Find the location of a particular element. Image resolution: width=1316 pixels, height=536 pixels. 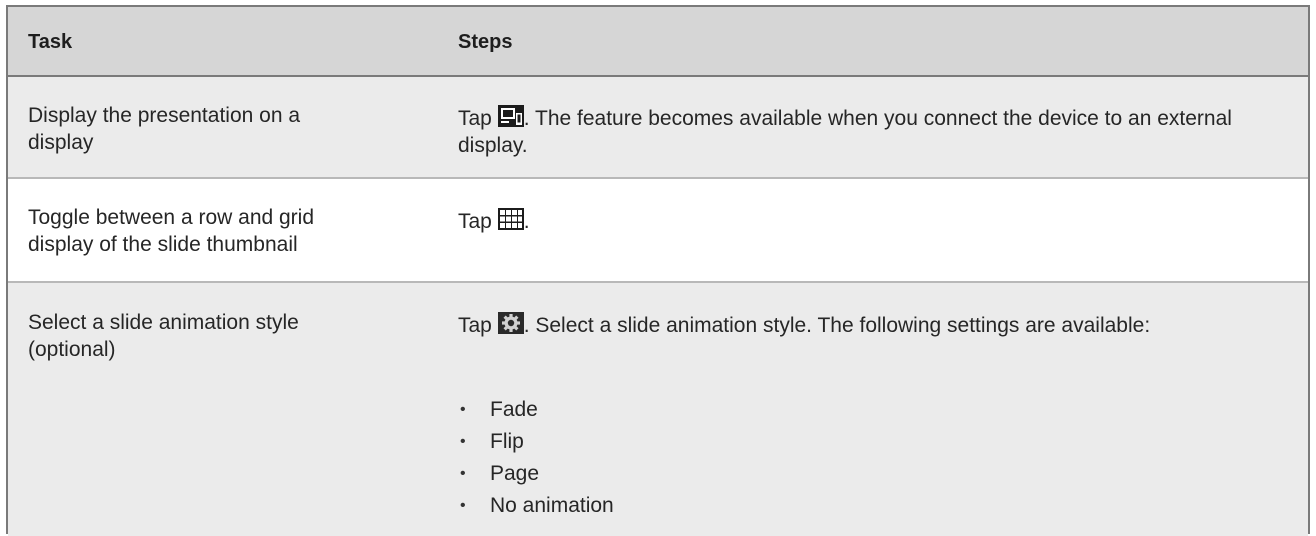

settings-gear-icon is located at coordinates (510, 323).